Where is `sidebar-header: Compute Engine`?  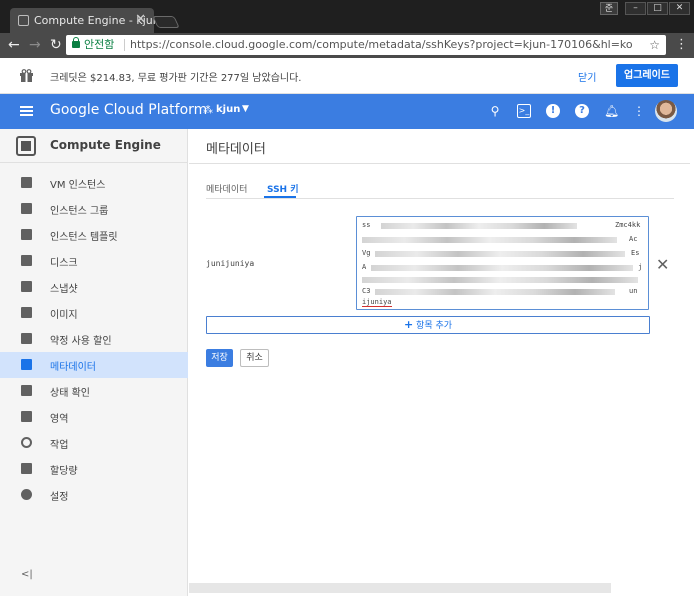 sidebar-header: Compute Engine is located at coordinates (94, 146).